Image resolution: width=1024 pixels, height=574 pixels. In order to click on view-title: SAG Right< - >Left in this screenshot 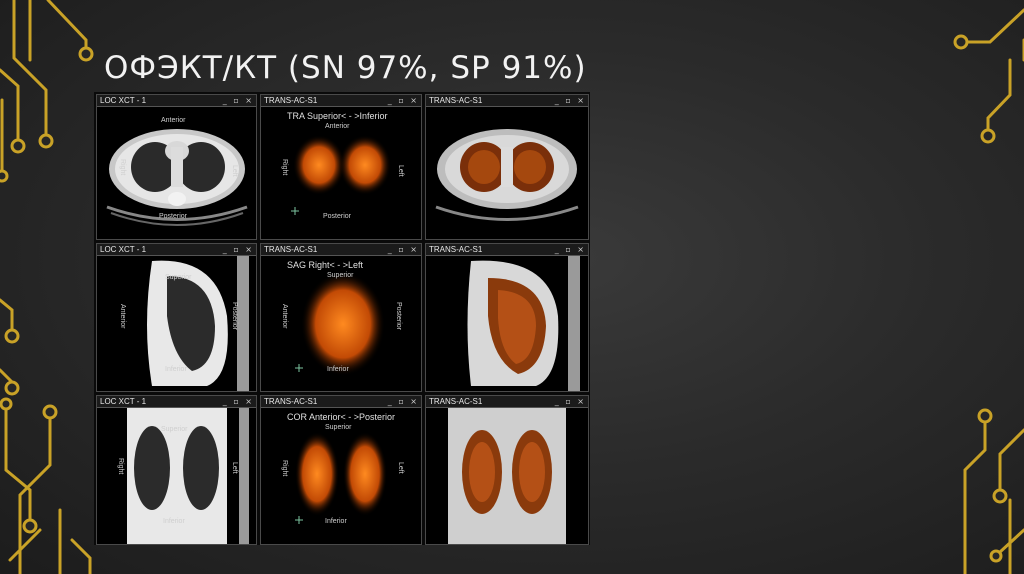, I will do `click(325, 265)`.